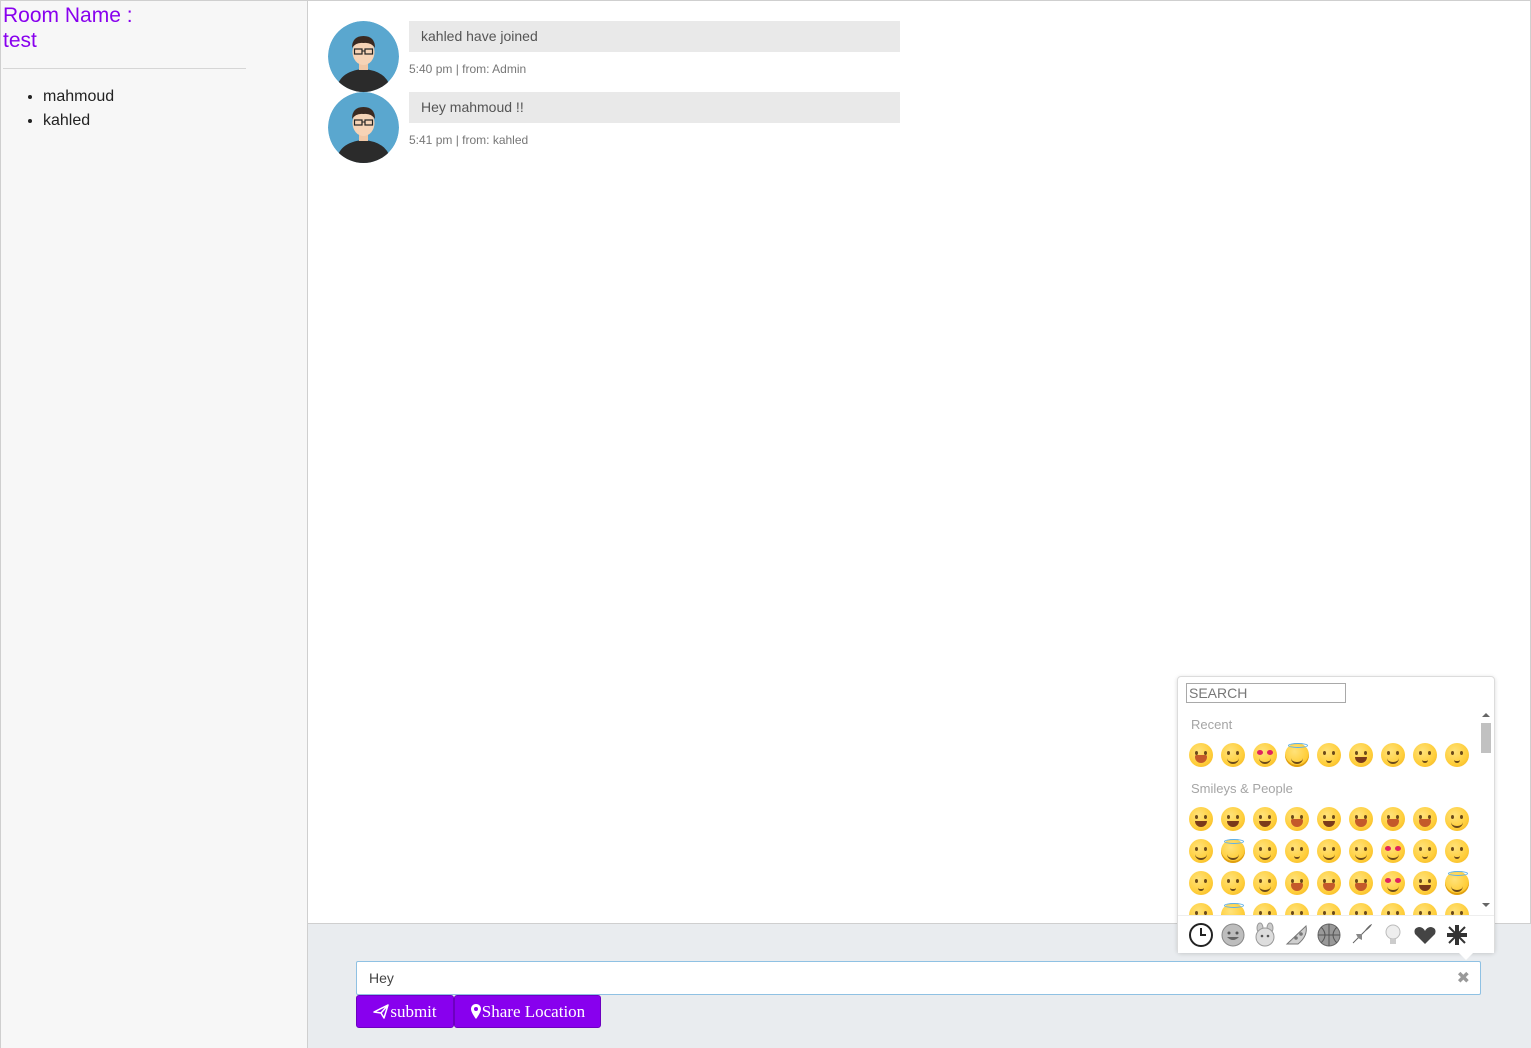  I want to click on travel-icon, so click(1361, 935).